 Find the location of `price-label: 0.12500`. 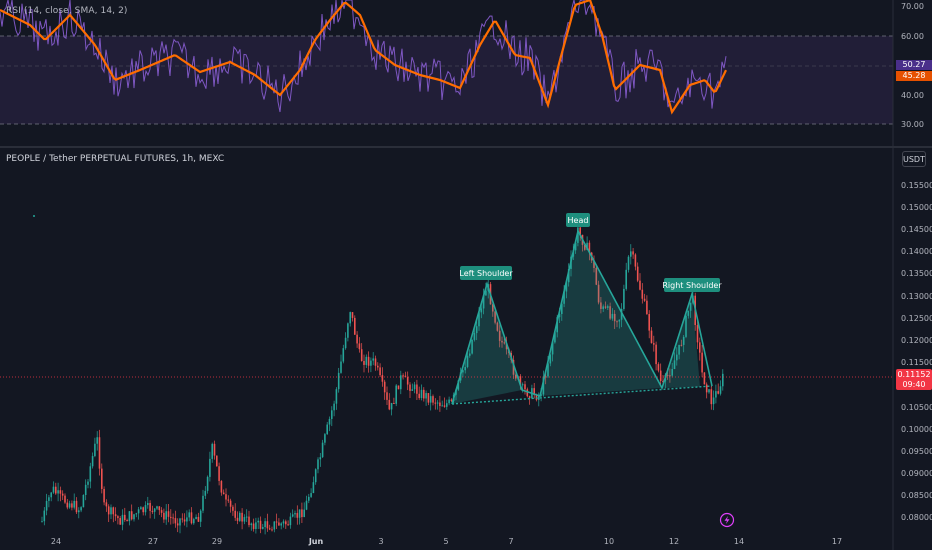

price-label: 0.12500 is located at coordinates (916, 318).